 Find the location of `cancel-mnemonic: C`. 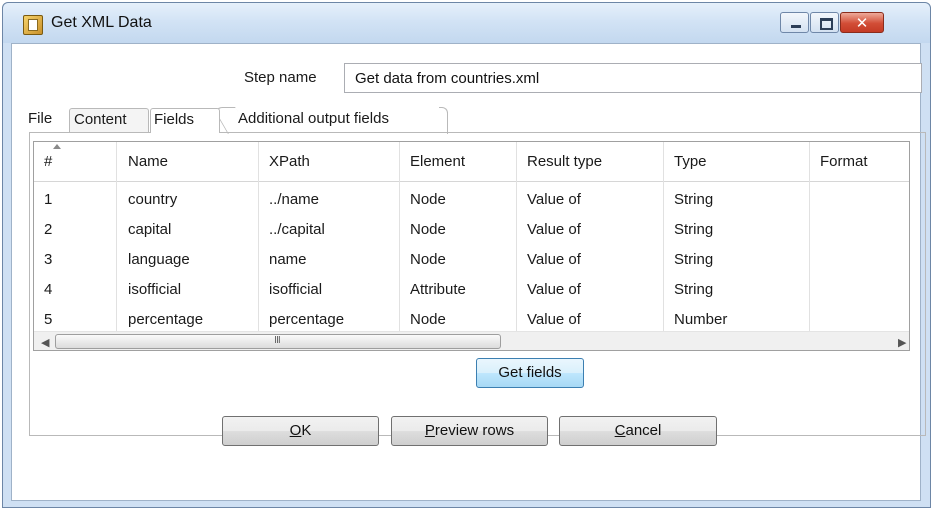

cancel-mnemonic: C is located at coordinates (620, 430).